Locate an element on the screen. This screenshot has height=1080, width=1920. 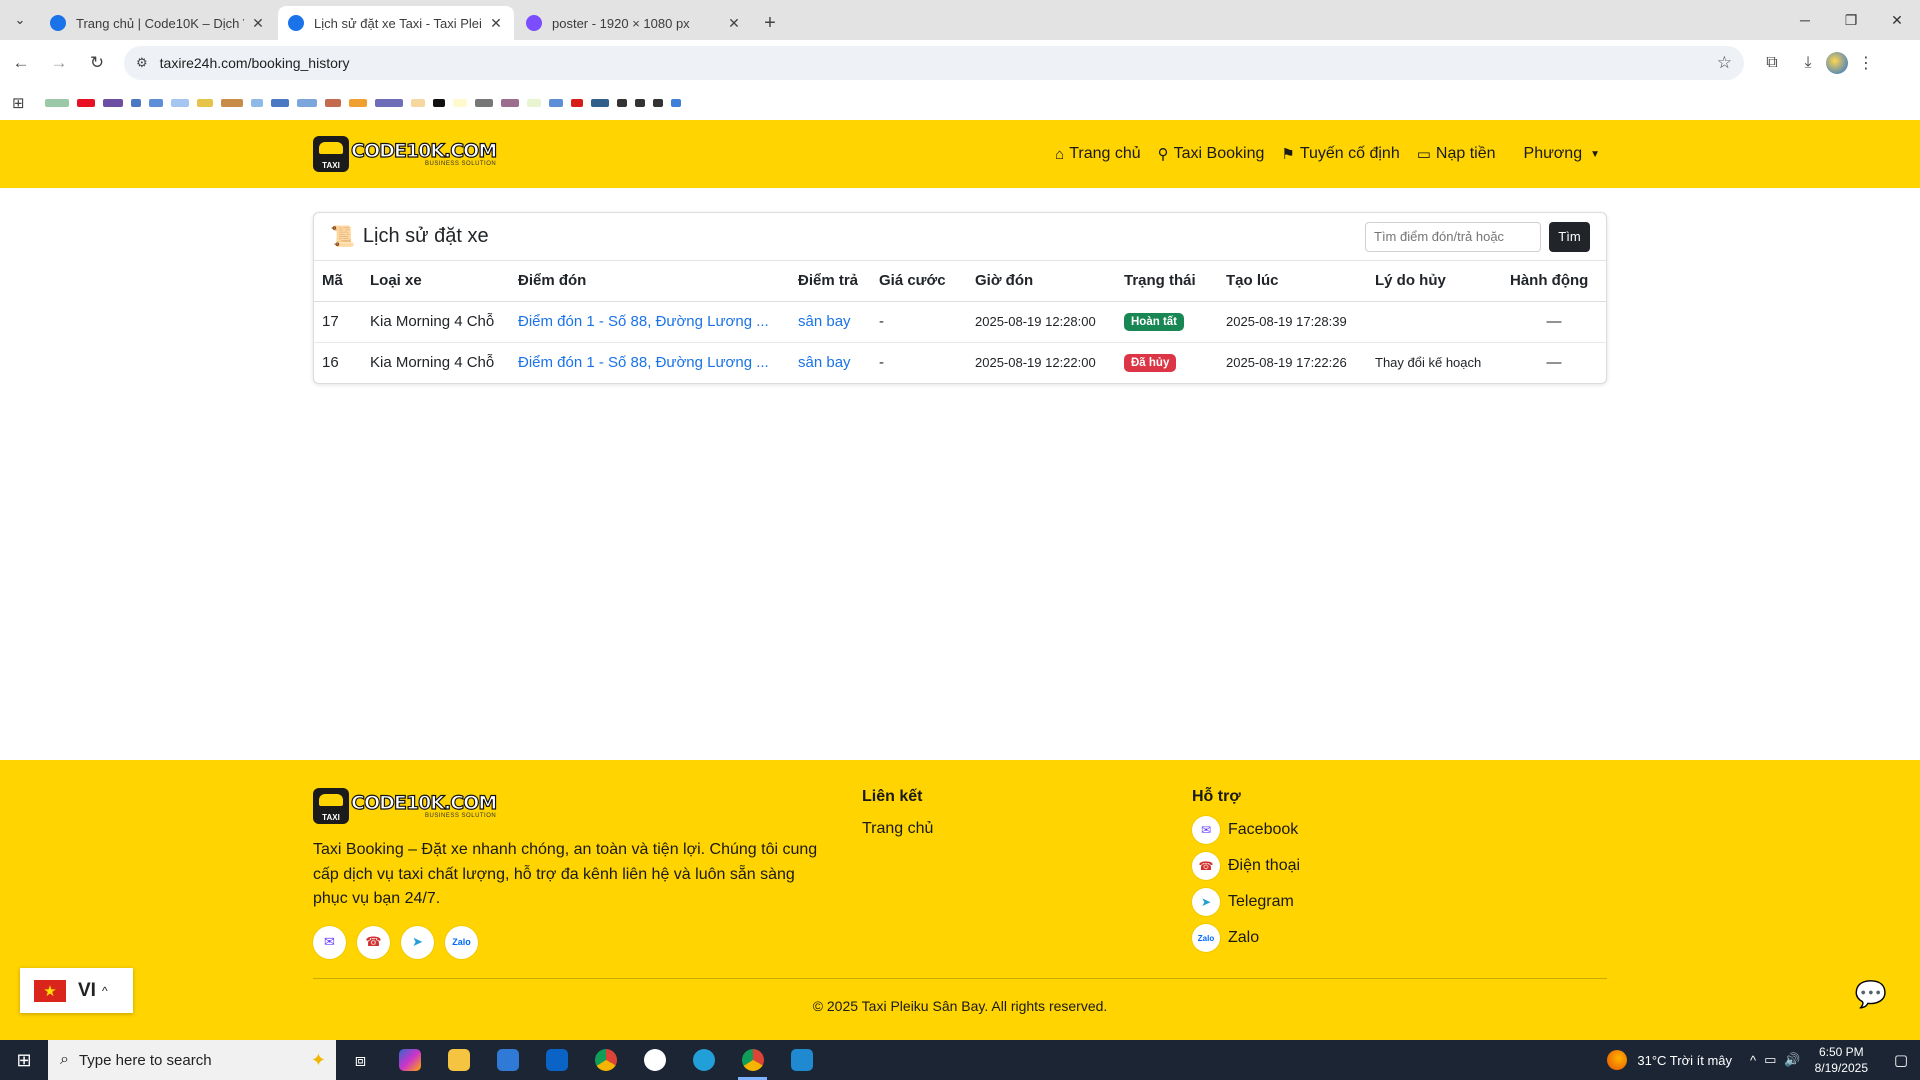
browser-menu-icon: ⋮ is located at coordinates (1866, 63).